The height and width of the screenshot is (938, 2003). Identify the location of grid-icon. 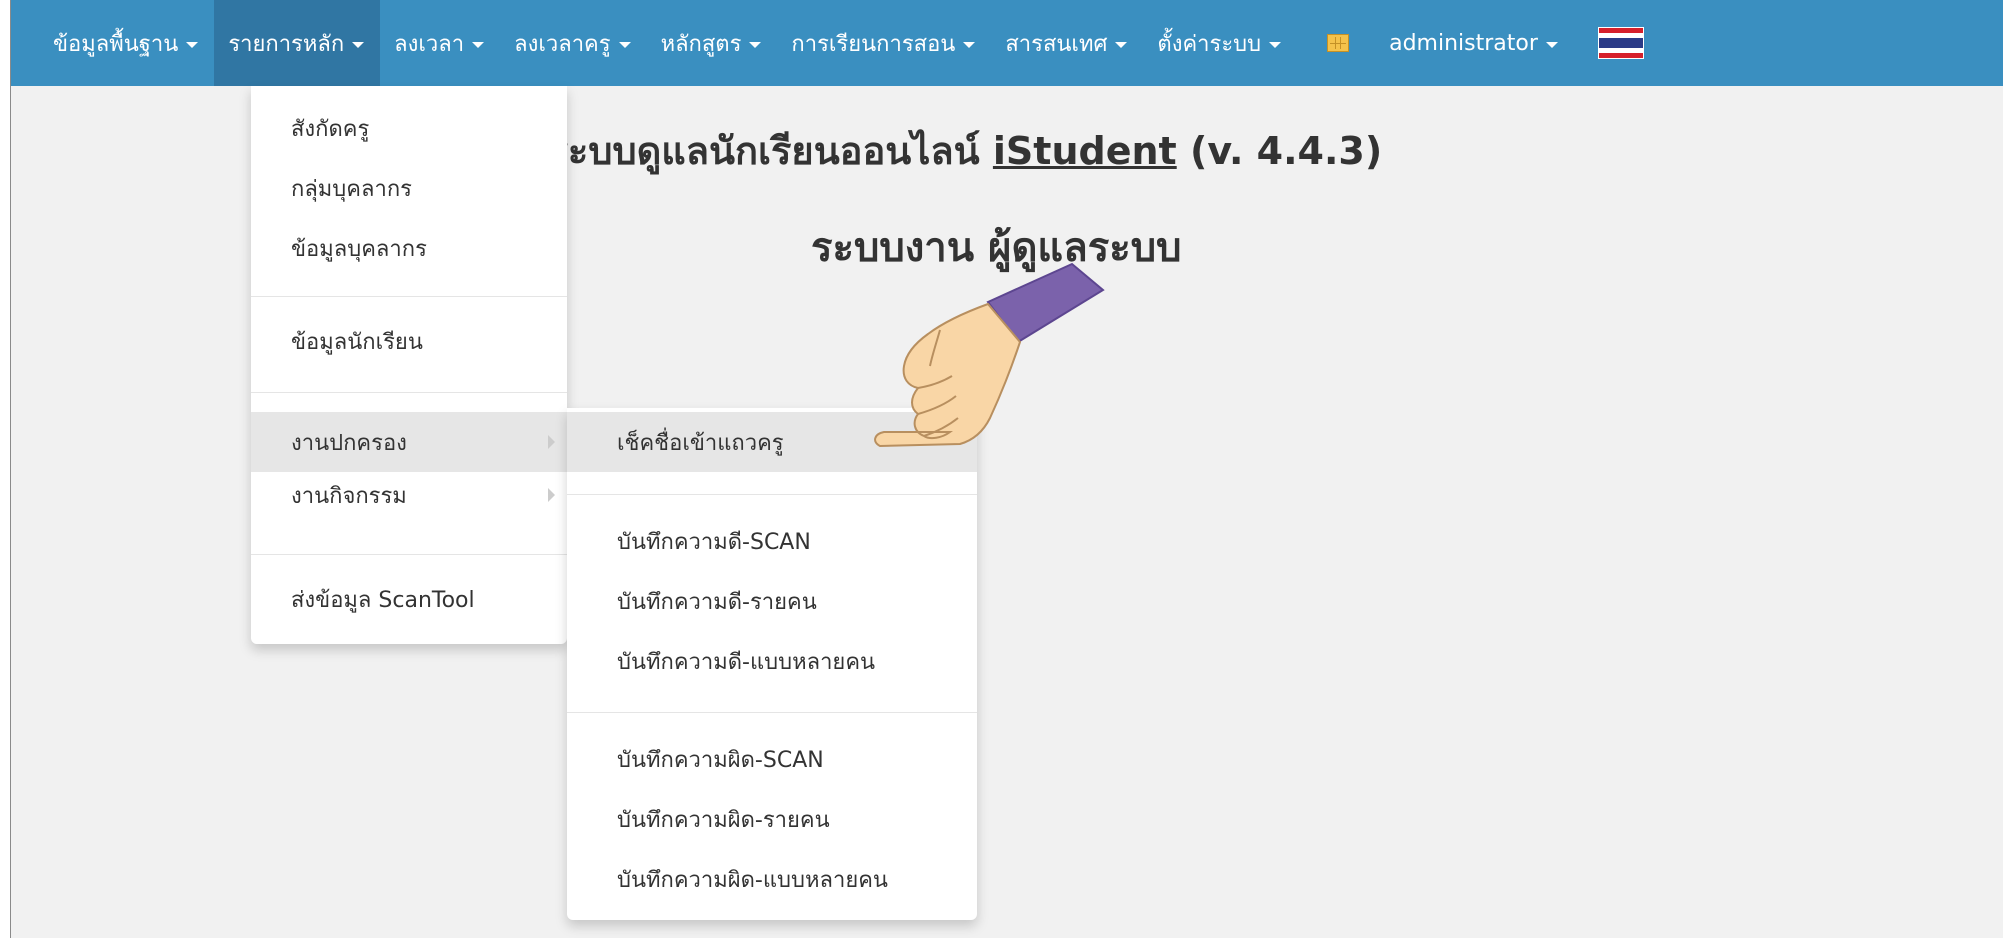
(1338, 43).